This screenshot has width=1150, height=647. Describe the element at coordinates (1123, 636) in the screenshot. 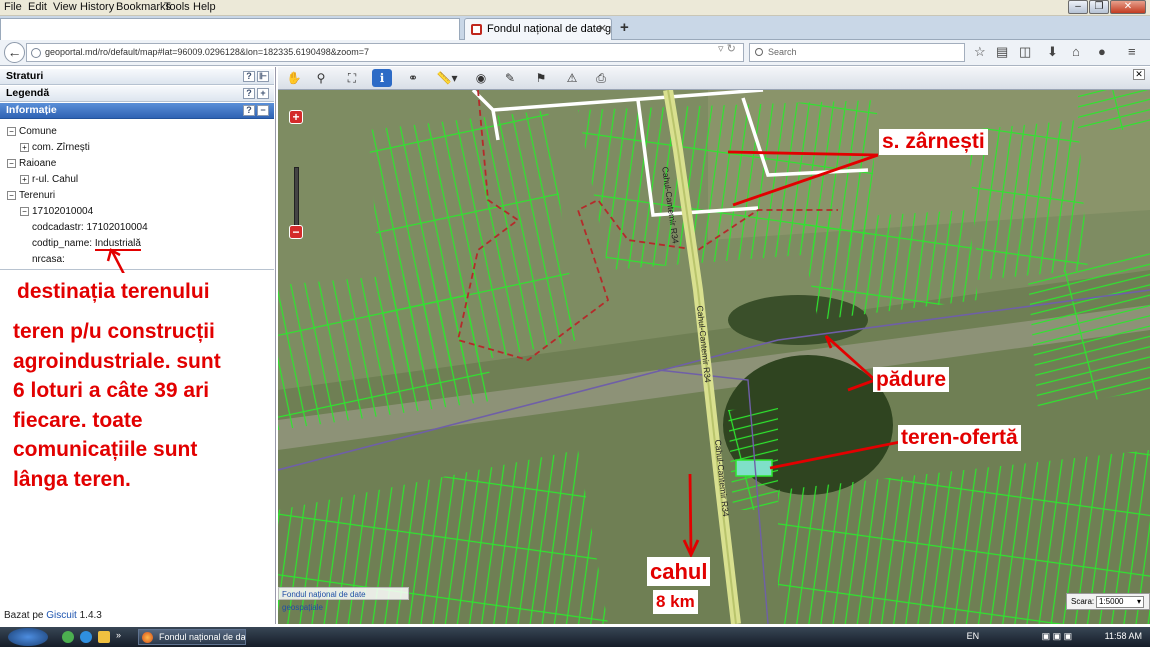

I see `clock: 11:58 AM` at that location.